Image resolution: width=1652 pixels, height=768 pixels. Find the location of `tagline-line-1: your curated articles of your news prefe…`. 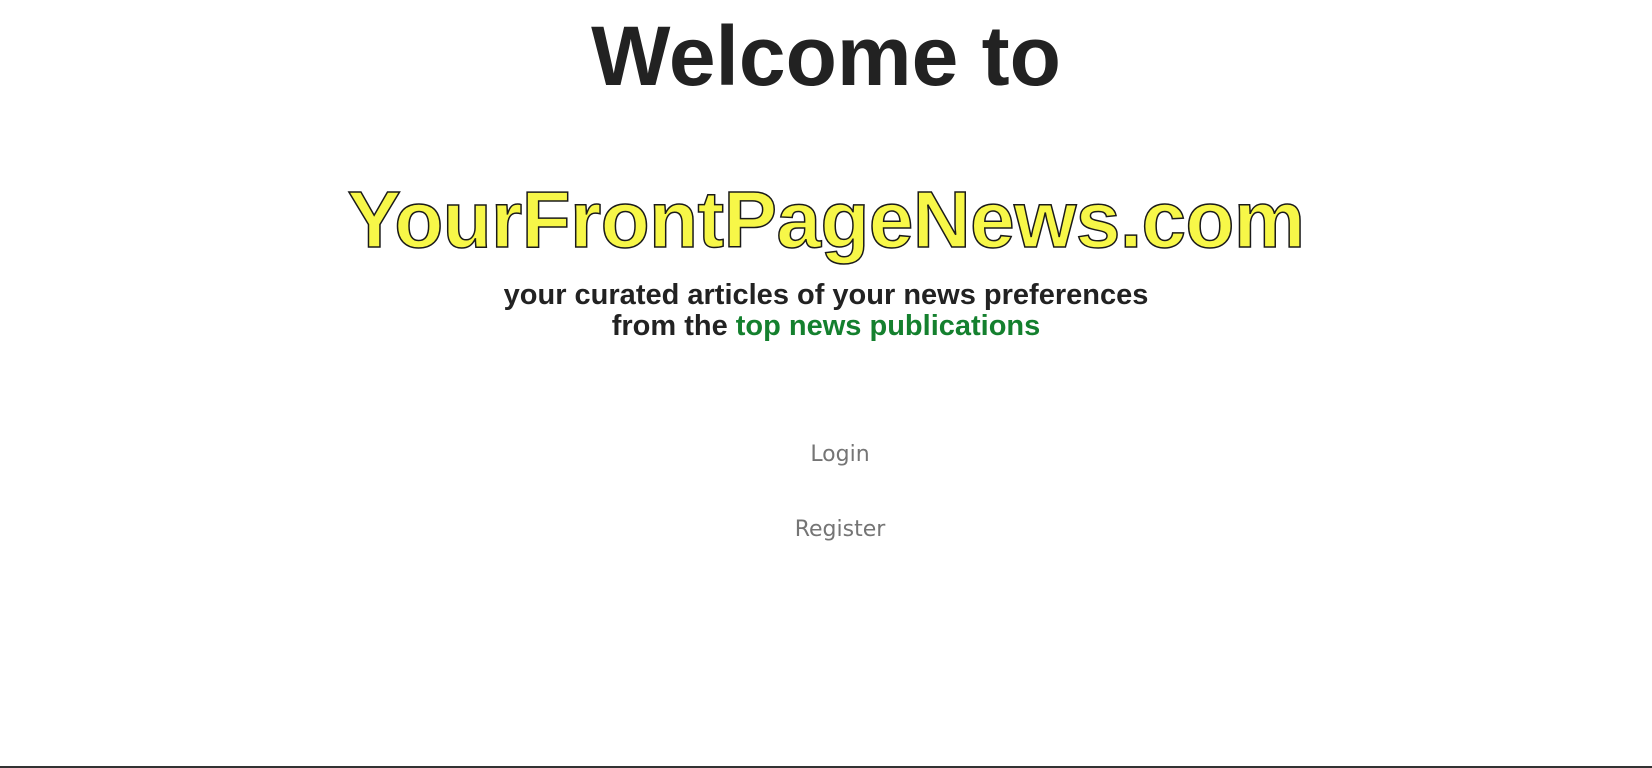

tagline-line-1: your curated articles of your news prefe… is located at coordinates (826, 295).